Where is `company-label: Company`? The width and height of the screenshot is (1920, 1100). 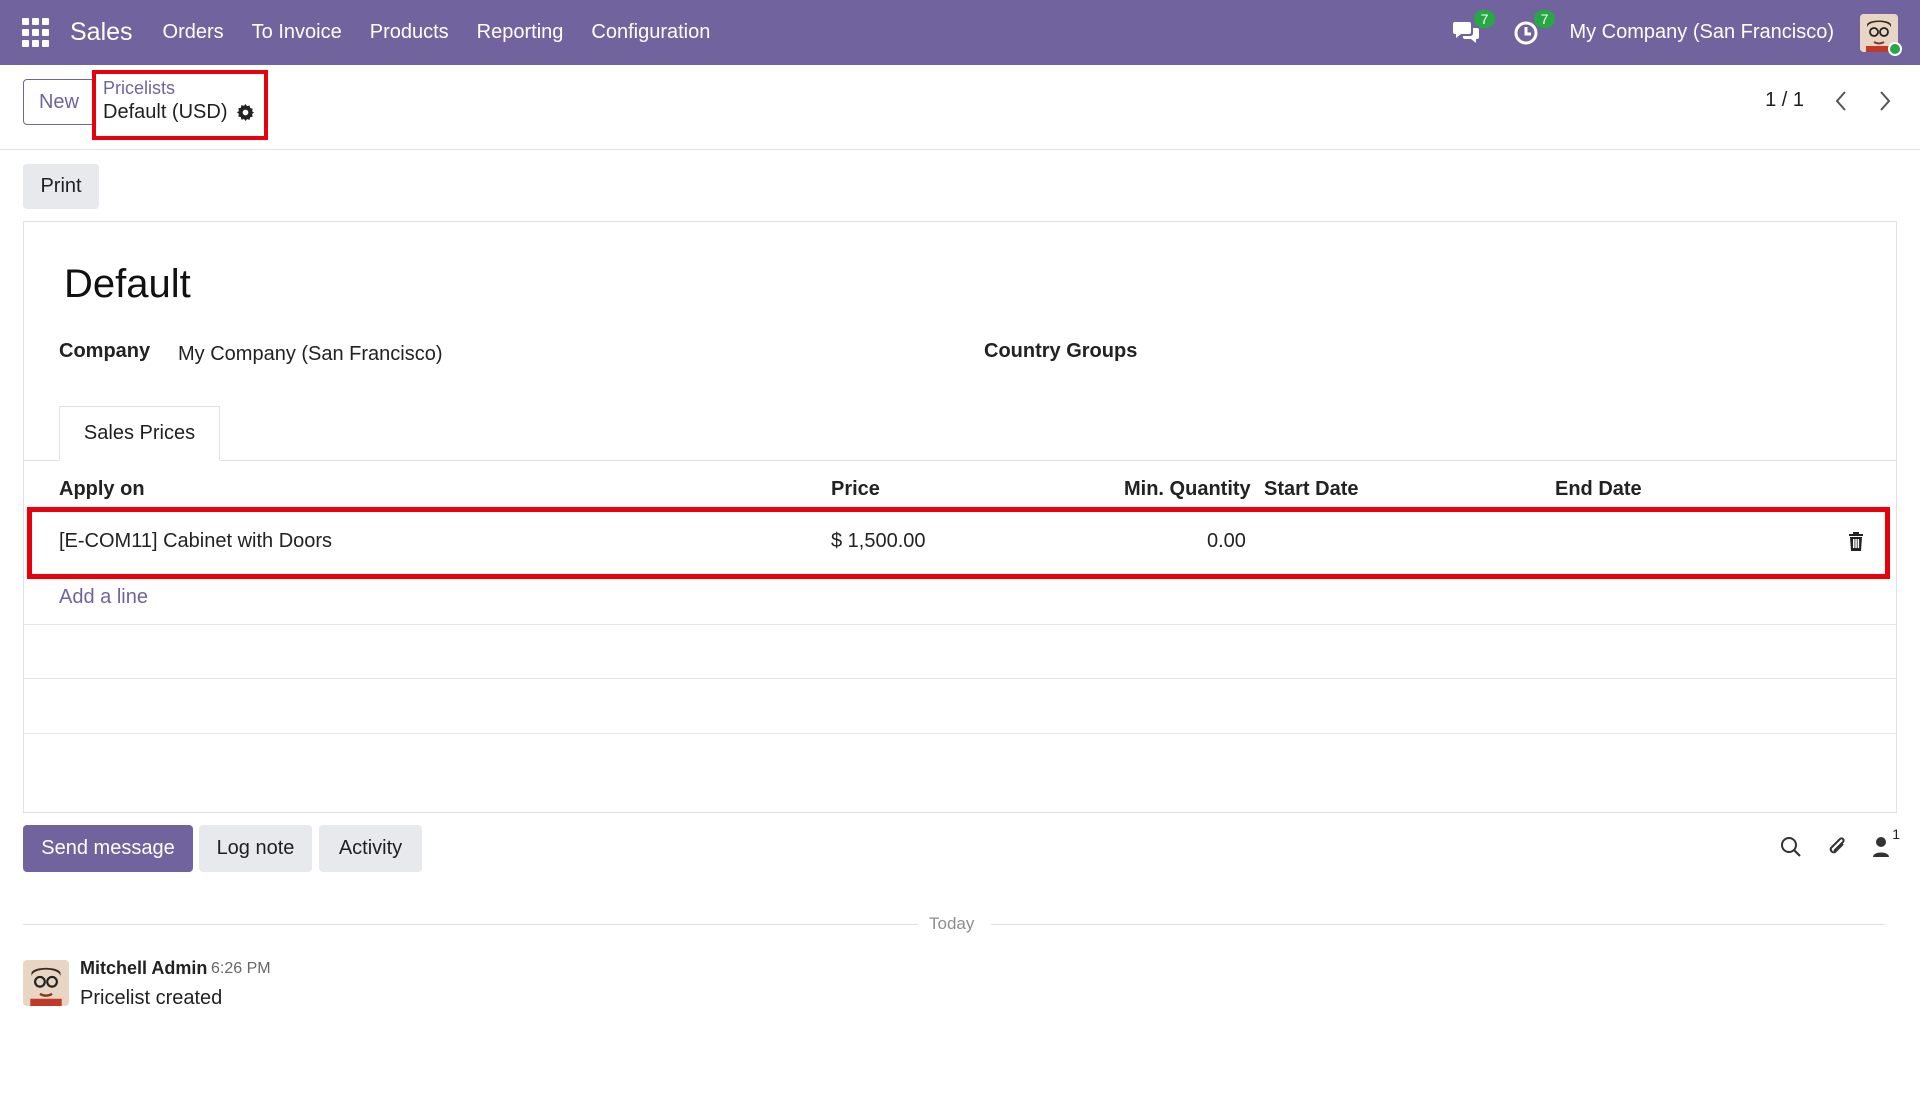
company-label: Company is located at coordinates (105, 351).